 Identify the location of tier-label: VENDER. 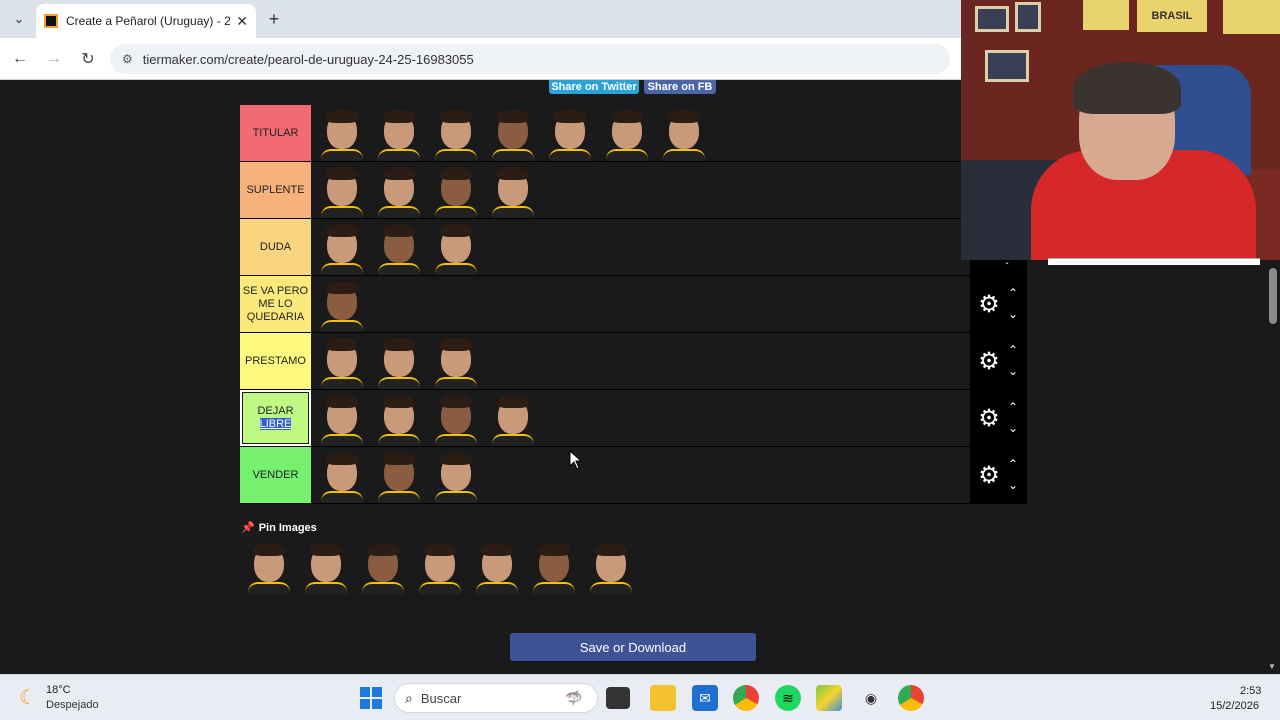
(275, 475).